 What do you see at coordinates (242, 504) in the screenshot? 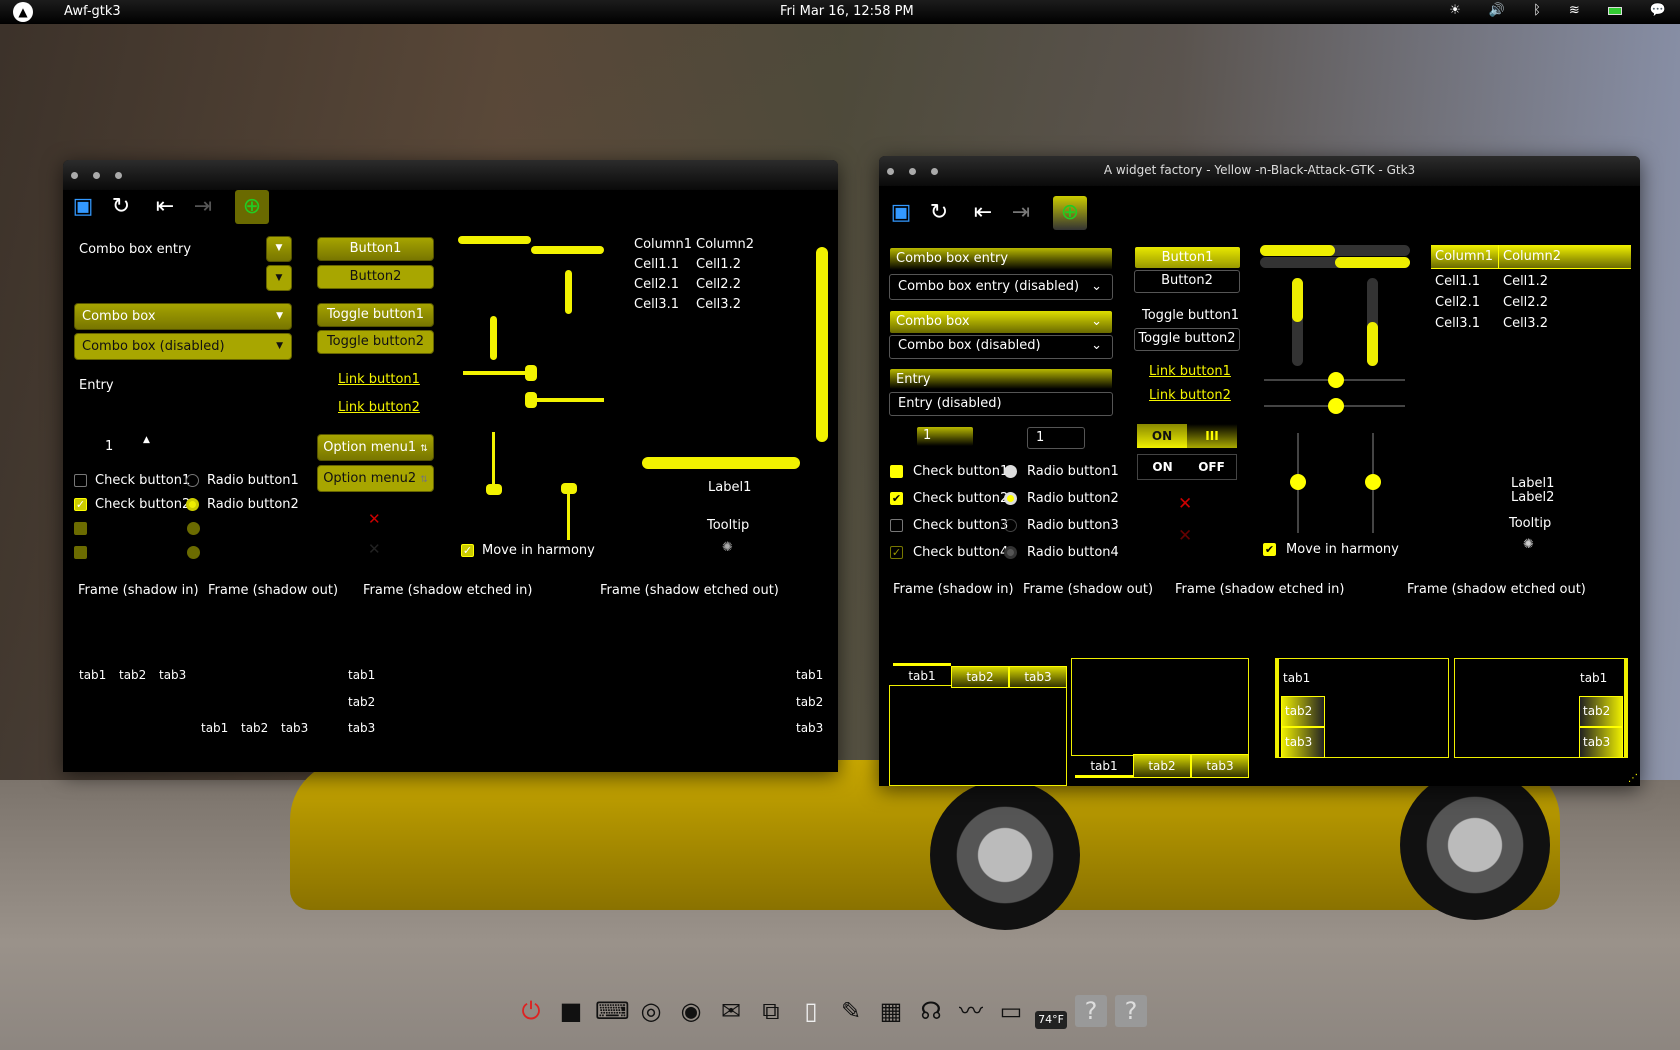
I see `radio-button-2: Radio button2` at bounding box center [242, 504].